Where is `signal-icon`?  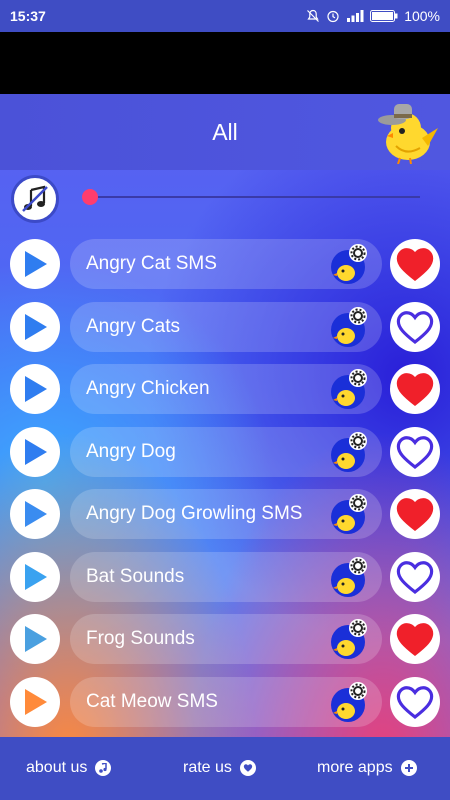
signal-icon is located at coordinates (355, 16).